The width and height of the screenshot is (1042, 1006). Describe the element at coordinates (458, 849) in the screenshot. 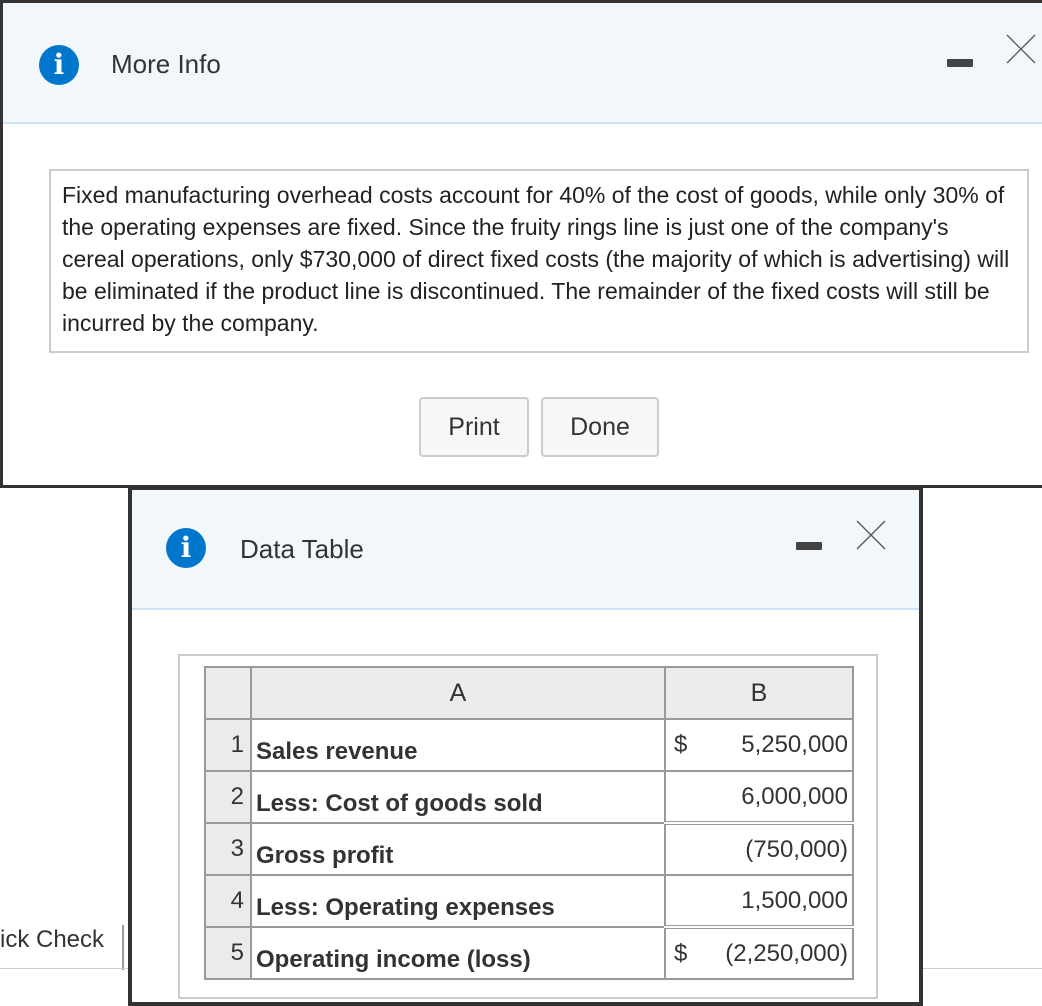

I see `row-label: Gross profit` at that location.